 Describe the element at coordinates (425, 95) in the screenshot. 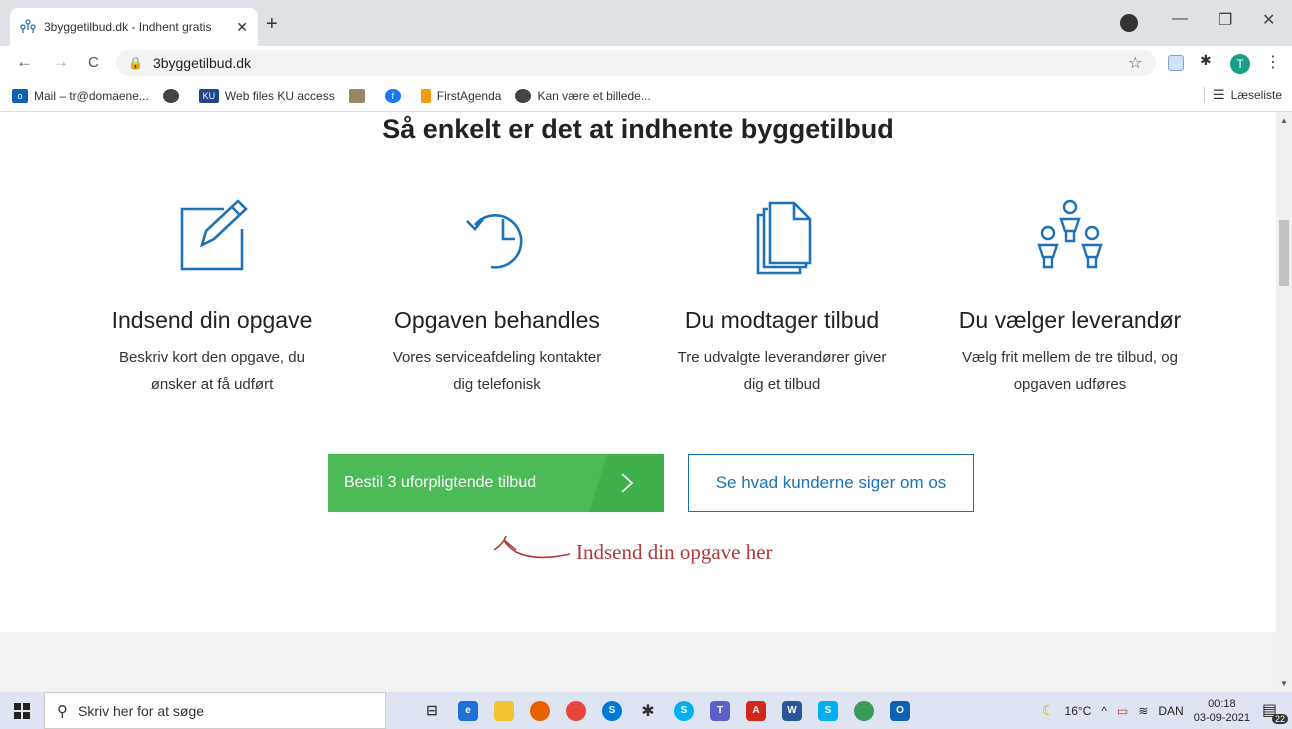

I see `firstagenda-icon` at that location.